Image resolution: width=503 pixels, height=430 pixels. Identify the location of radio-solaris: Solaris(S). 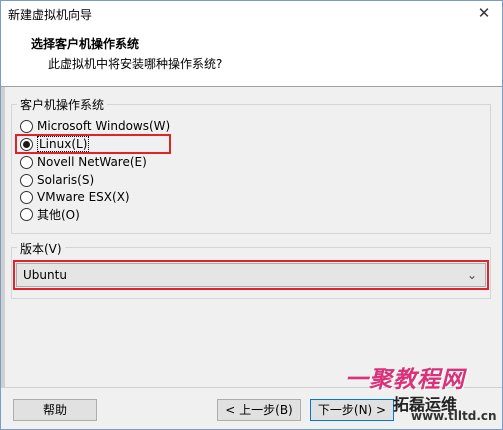
(57, 180).